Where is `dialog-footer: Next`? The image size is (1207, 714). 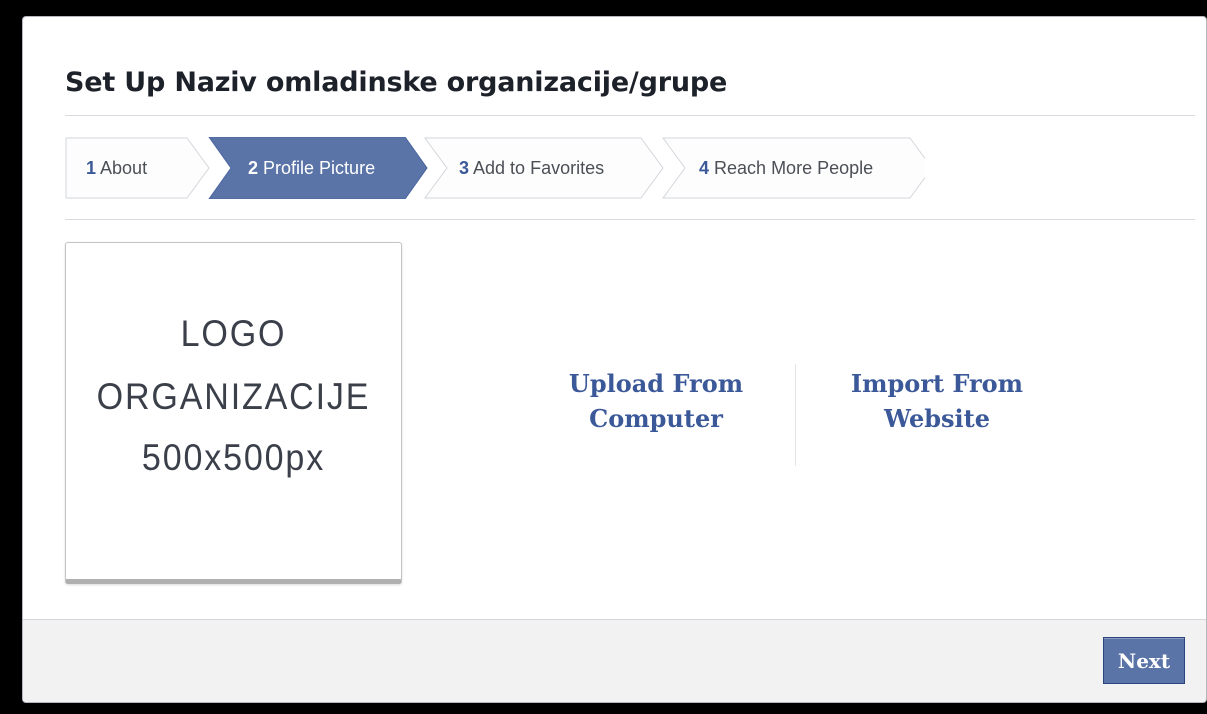 dialog-footer: Next is located at coordinates (614, 660).